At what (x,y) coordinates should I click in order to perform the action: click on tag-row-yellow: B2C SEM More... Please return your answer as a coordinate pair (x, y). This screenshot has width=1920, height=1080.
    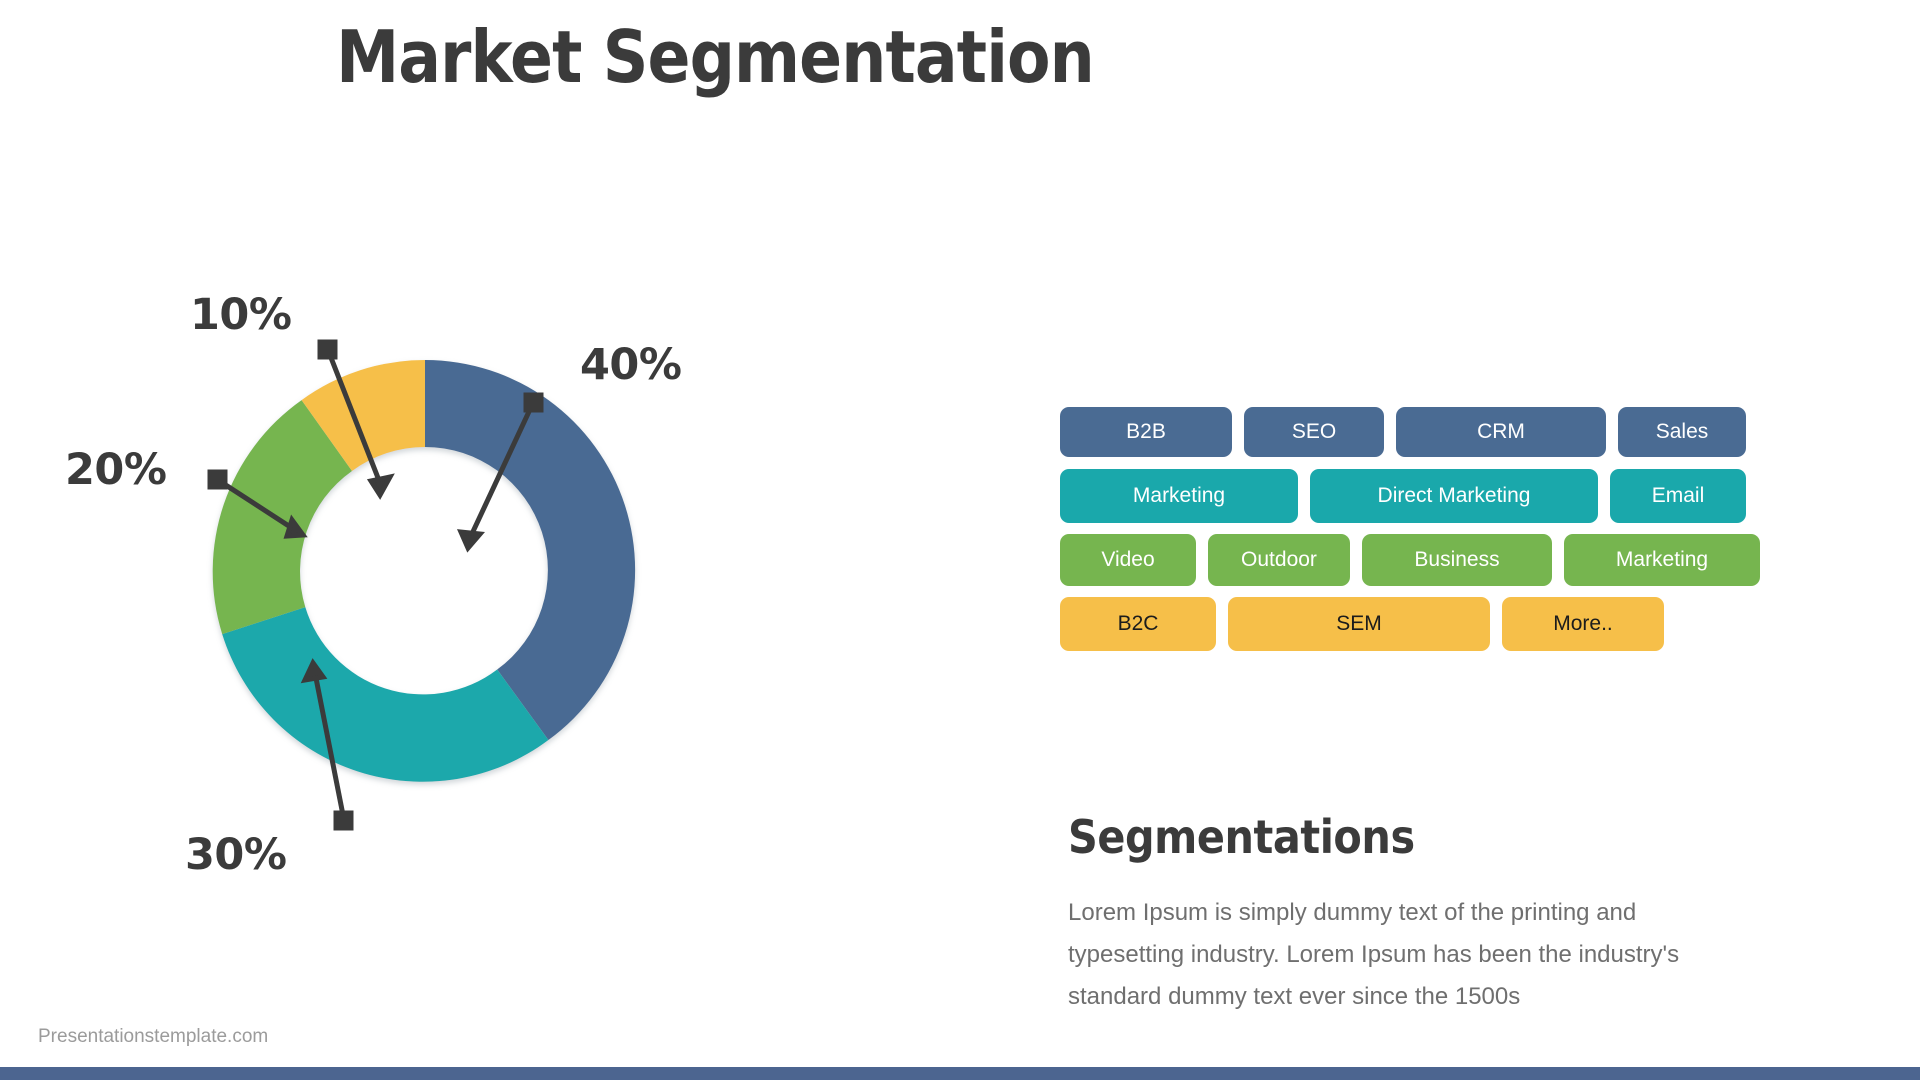
    Looking at the image, I should click on (1455, 624).